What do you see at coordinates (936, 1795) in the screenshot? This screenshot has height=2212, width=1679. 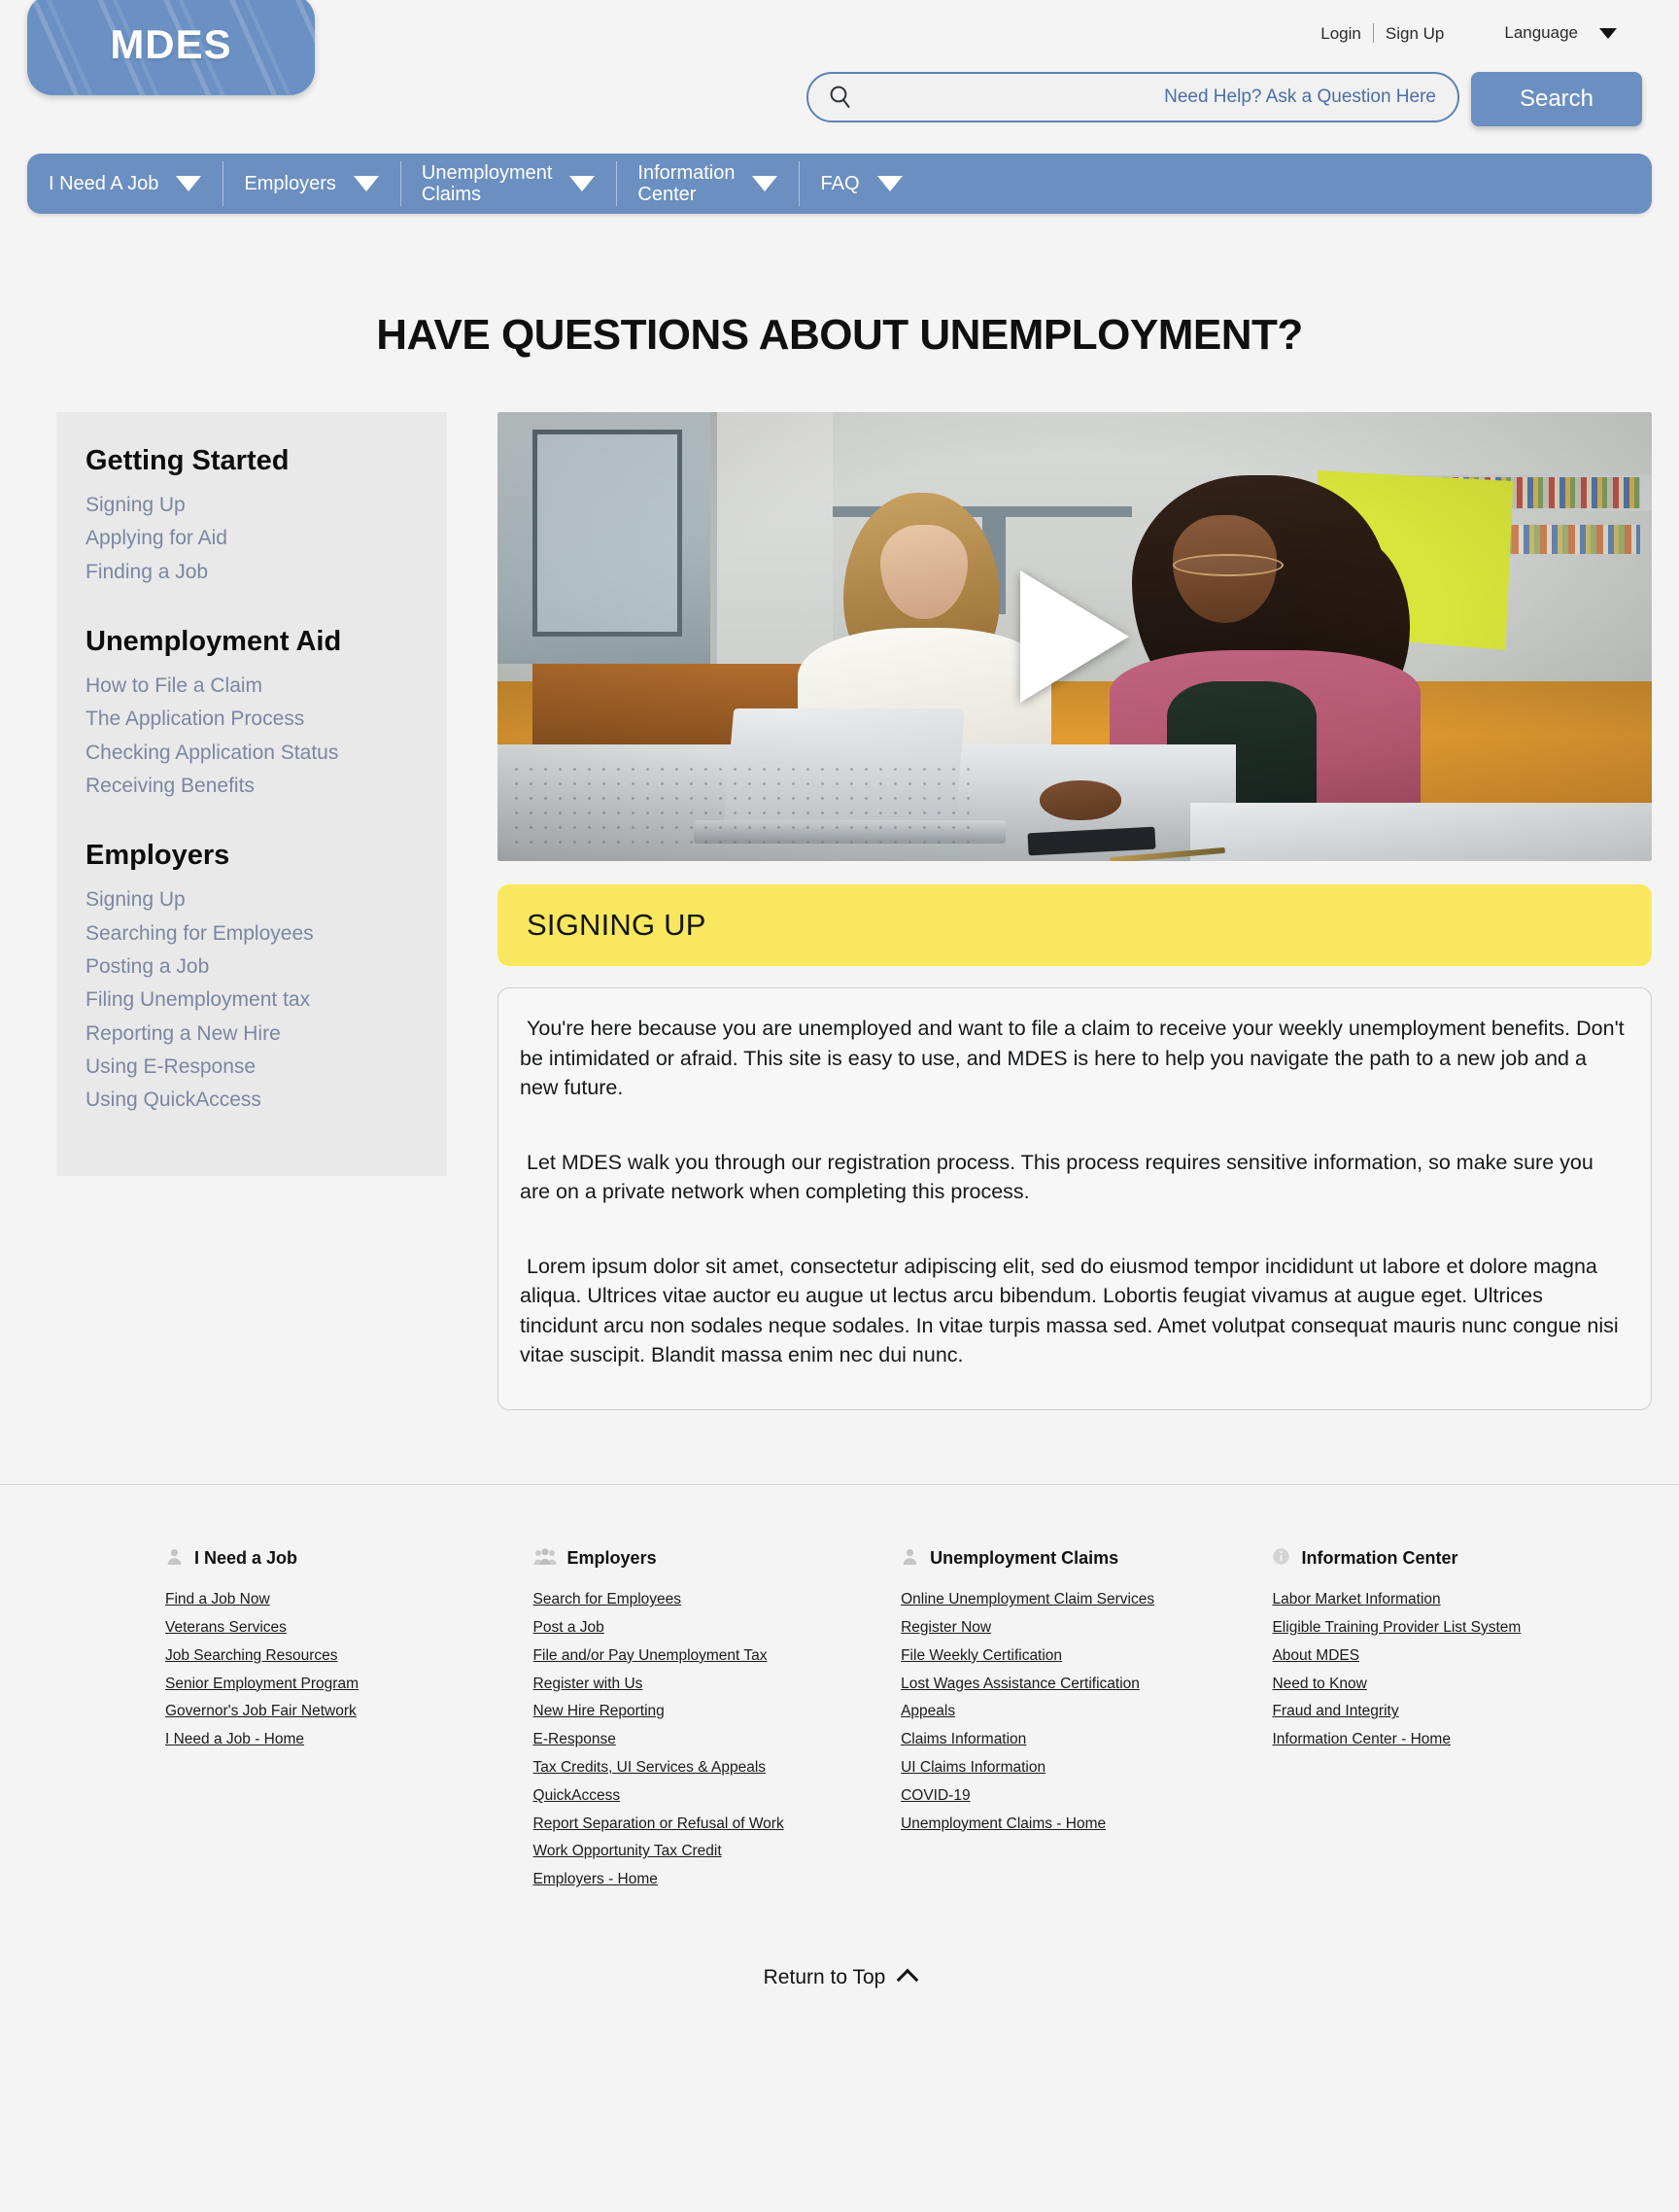 I see `footer-link: COVID-19` at bounding box center [936, 1795].